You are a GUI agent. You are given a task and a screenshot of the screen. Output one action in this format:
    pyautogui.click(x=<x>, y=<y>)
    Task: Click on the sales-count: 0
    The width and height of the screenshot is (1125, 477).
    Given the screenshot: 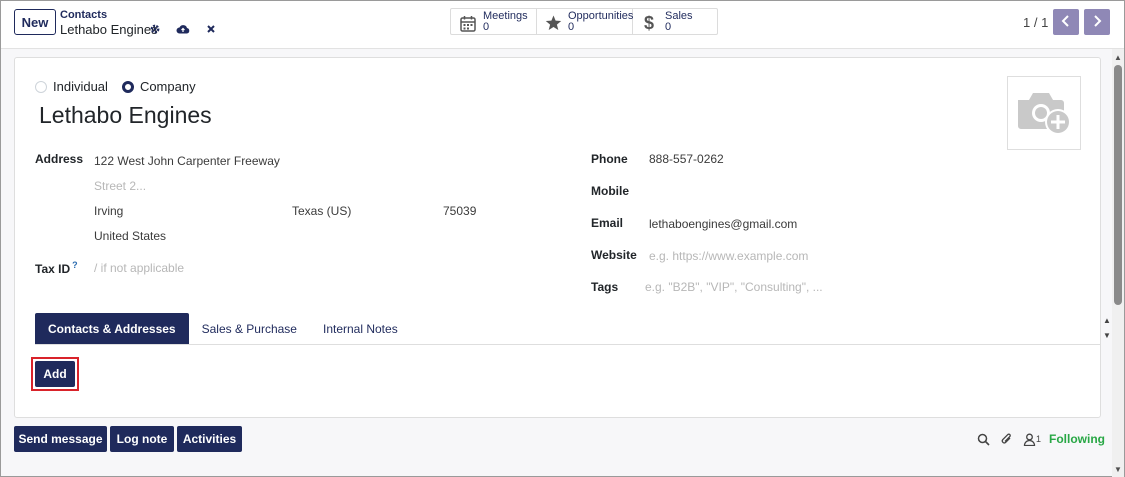 What is the action you would take?
    pyautogui.click(x=668, y=27)
    